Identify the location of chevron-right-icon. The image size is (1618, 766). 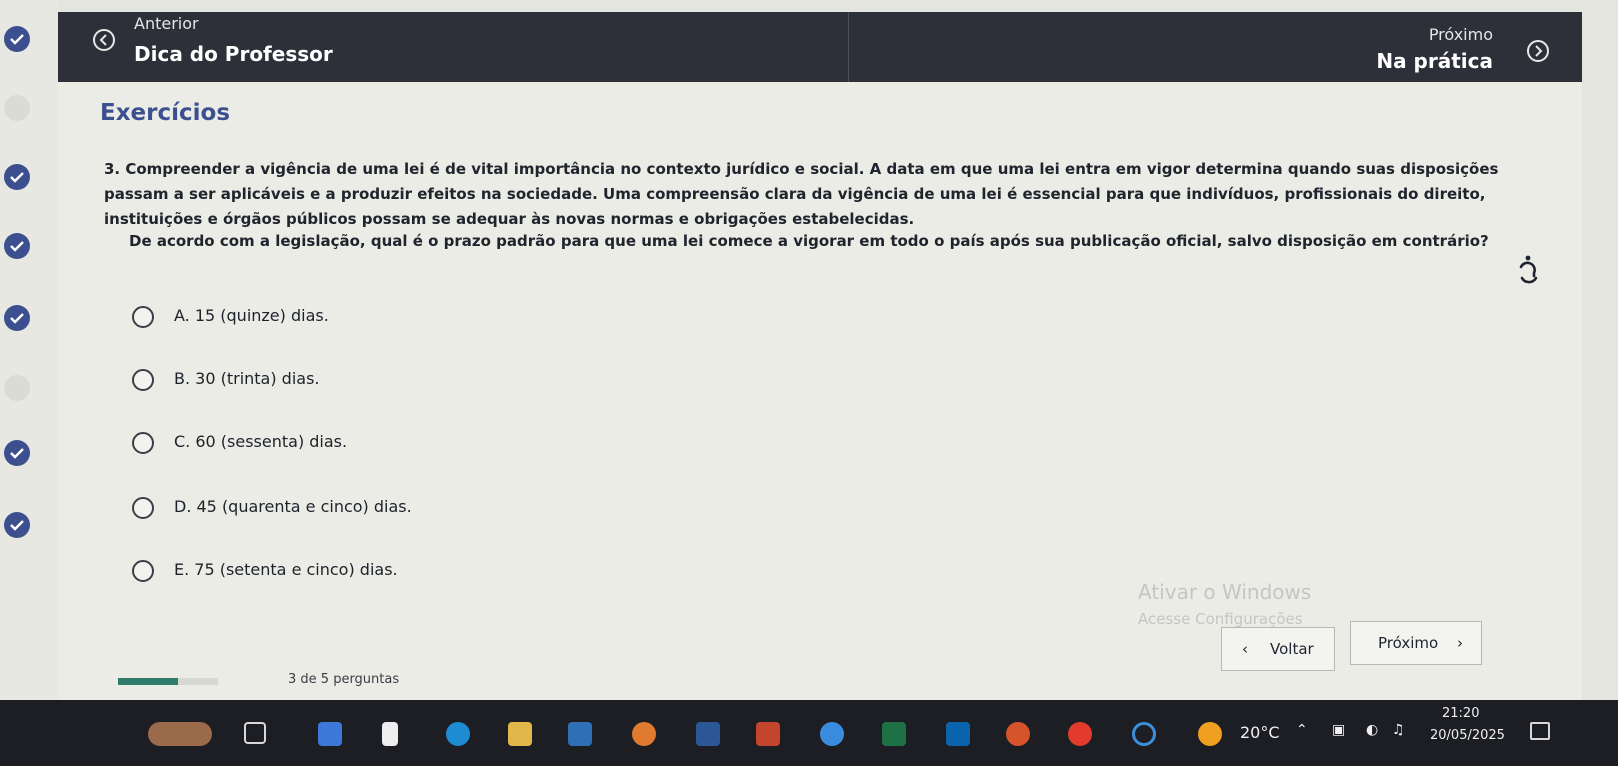
(1538, 51).